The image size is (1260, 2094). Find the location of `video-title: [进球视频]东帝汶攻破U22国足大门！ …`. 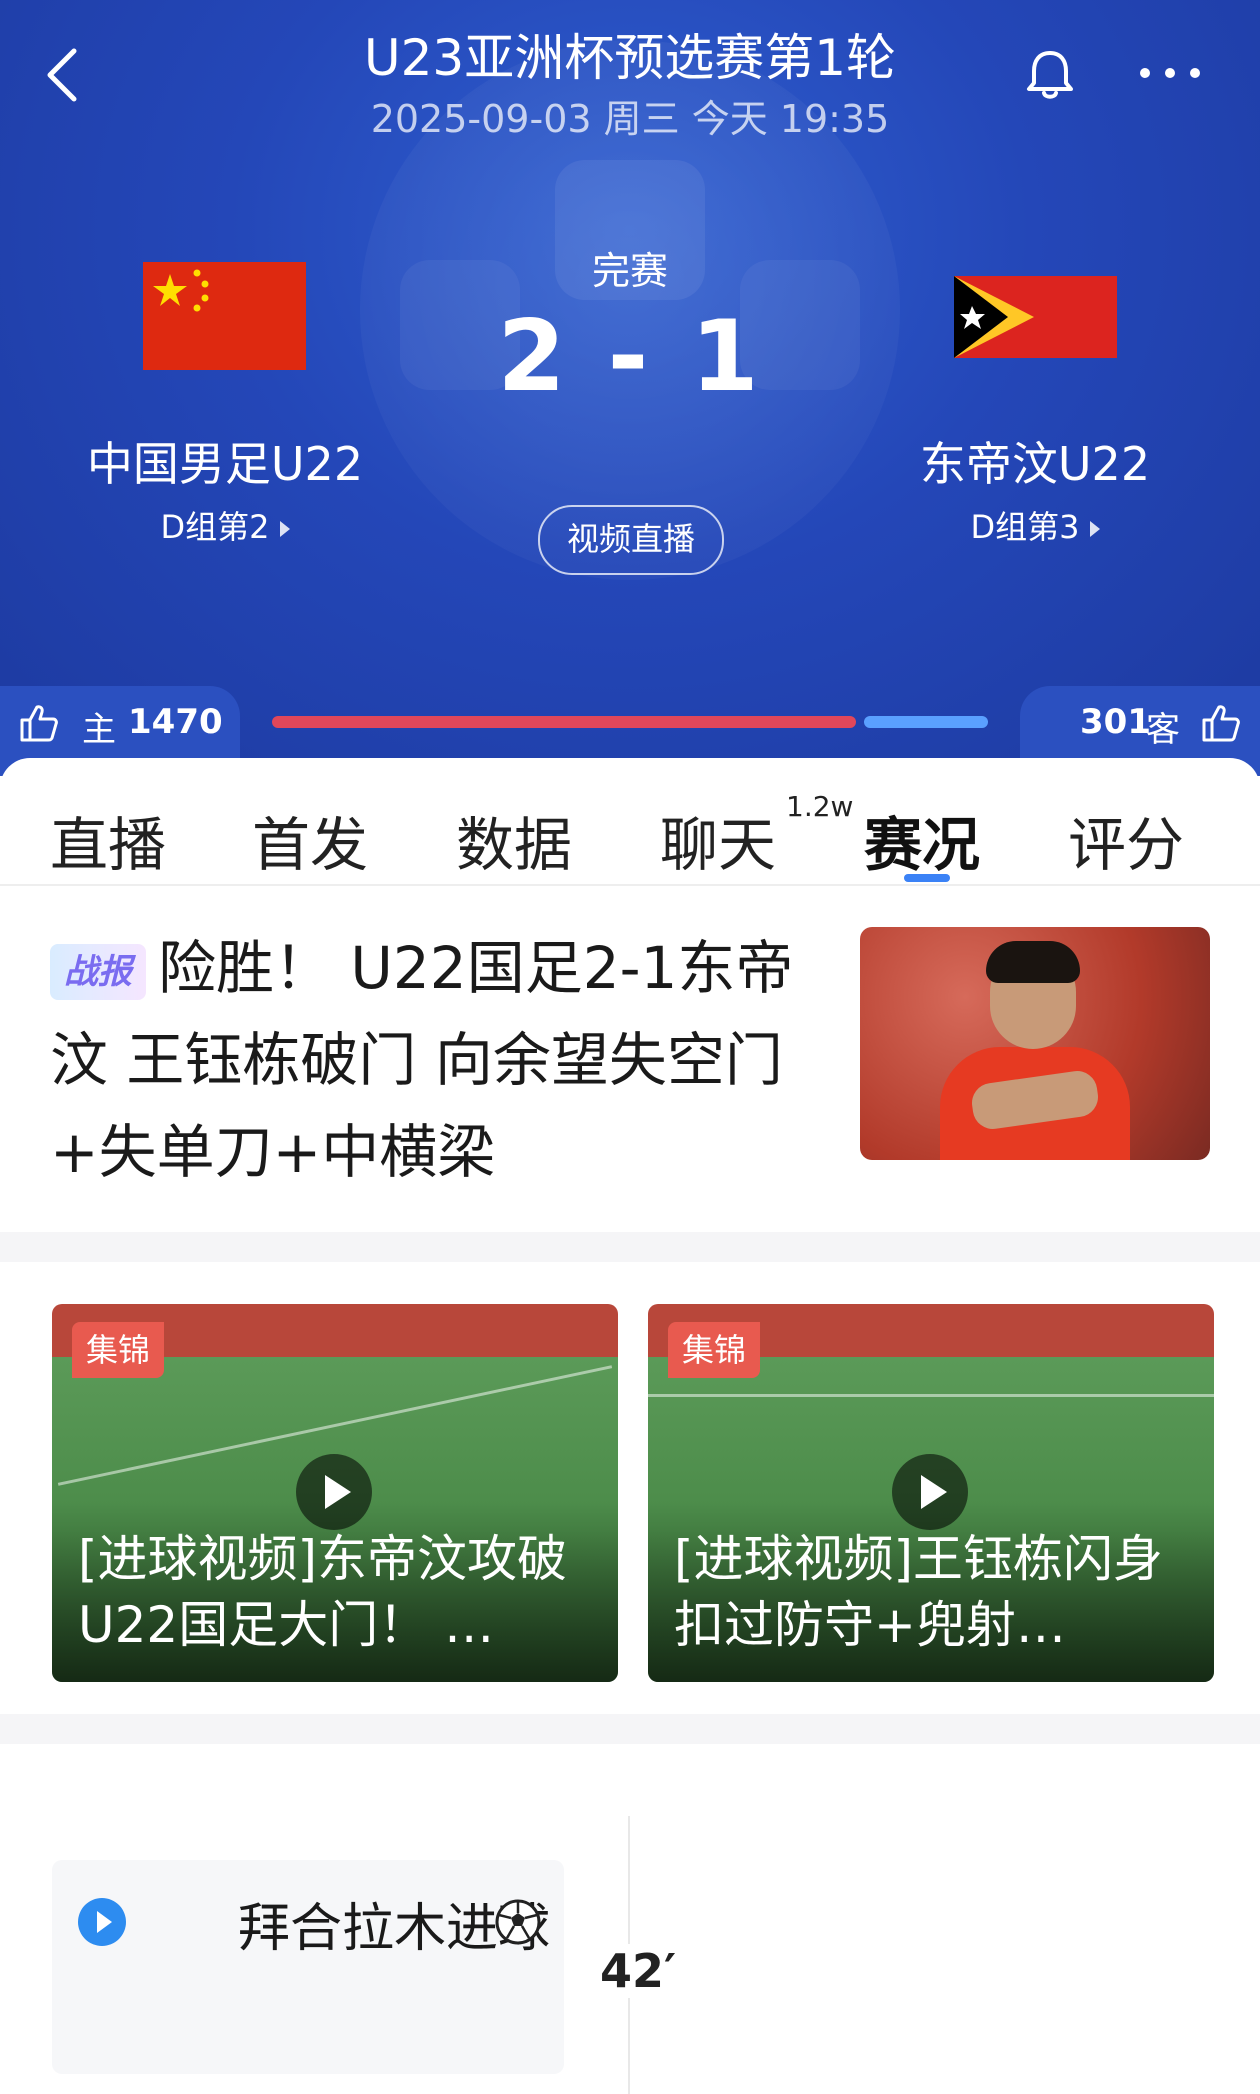

video-title: [进球视频]东帝汶攻破U22国足大门！ … is located at coordinates (323, 1592).